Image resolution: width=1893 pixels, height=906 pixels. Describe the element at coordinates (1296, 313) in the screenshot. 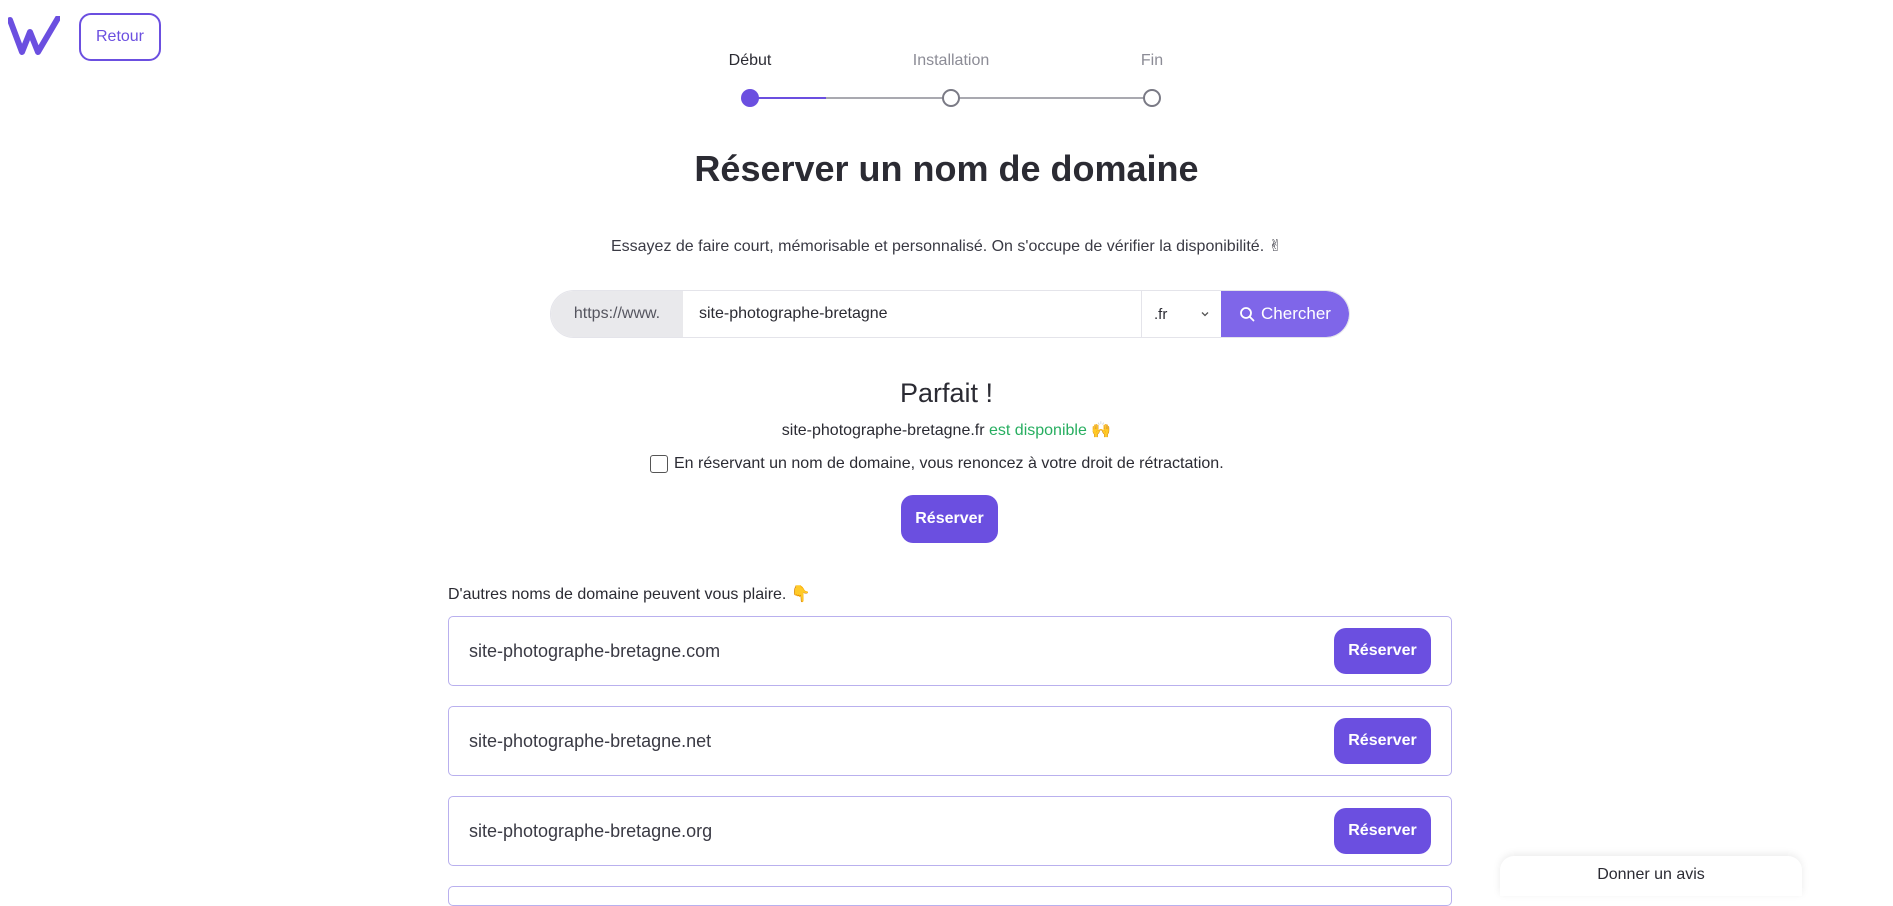

I see `search-button-label: Chercher` at that location.